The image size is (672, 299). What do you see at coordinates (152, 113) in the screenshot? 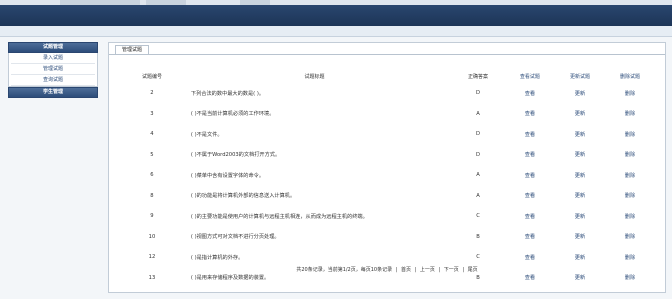
I see `cell-id: 3` at bounding box center [152, 113].